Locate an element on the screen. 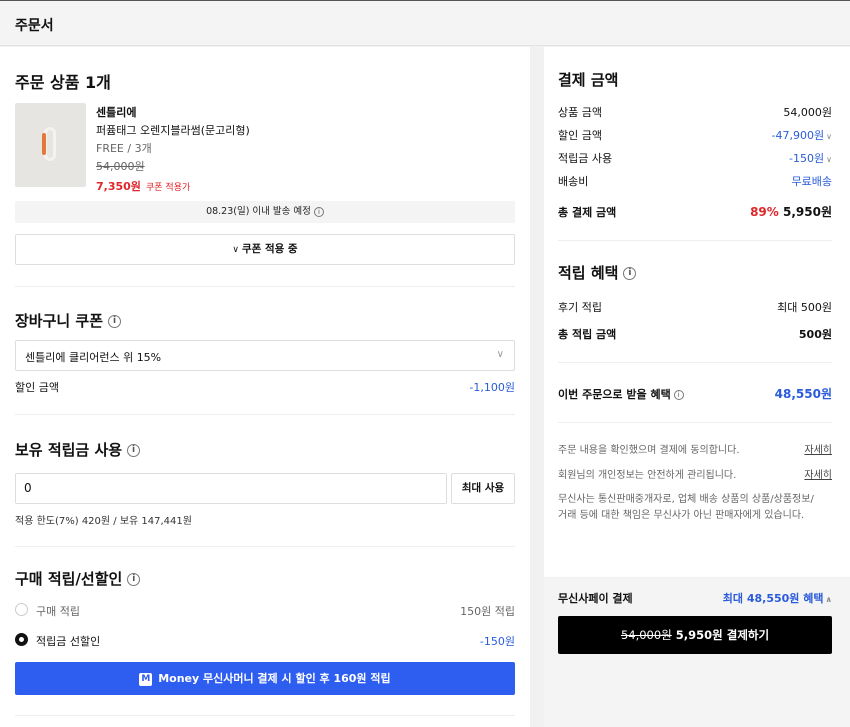 This screenshot has height=727, width=850. cart-coupon-title: 장바구니 쿠폰 is located at coordinates (59, 321).